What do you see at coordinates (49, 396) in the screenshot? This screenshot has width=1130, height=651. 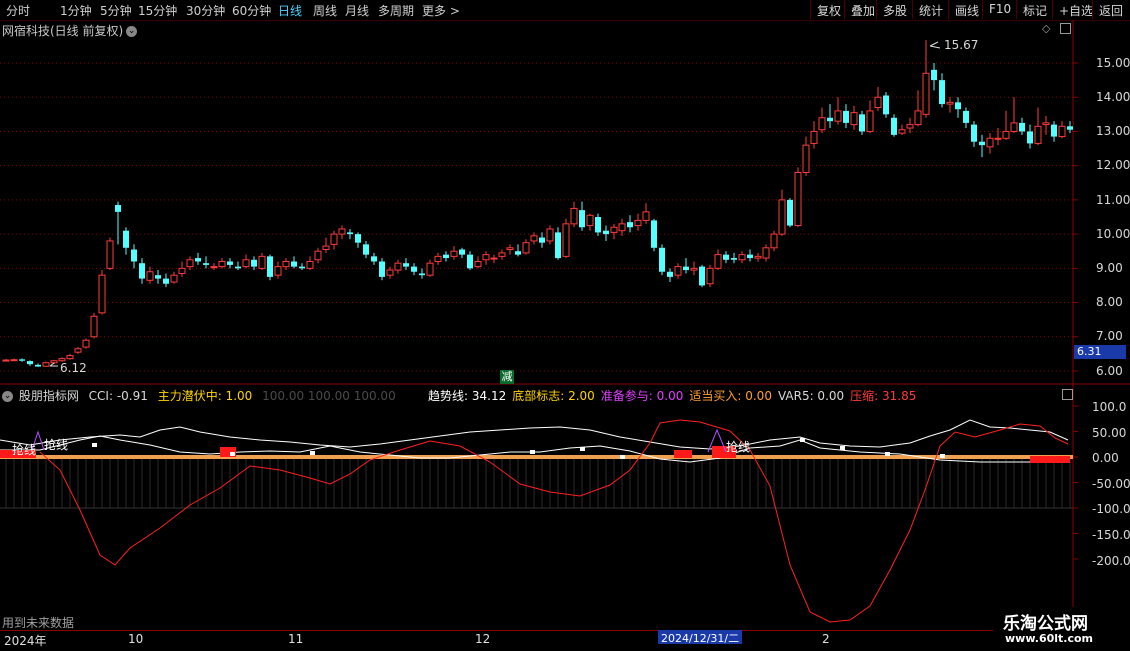 I see `indicator-name: 股朋指标网` at bounding box center [49, 396].